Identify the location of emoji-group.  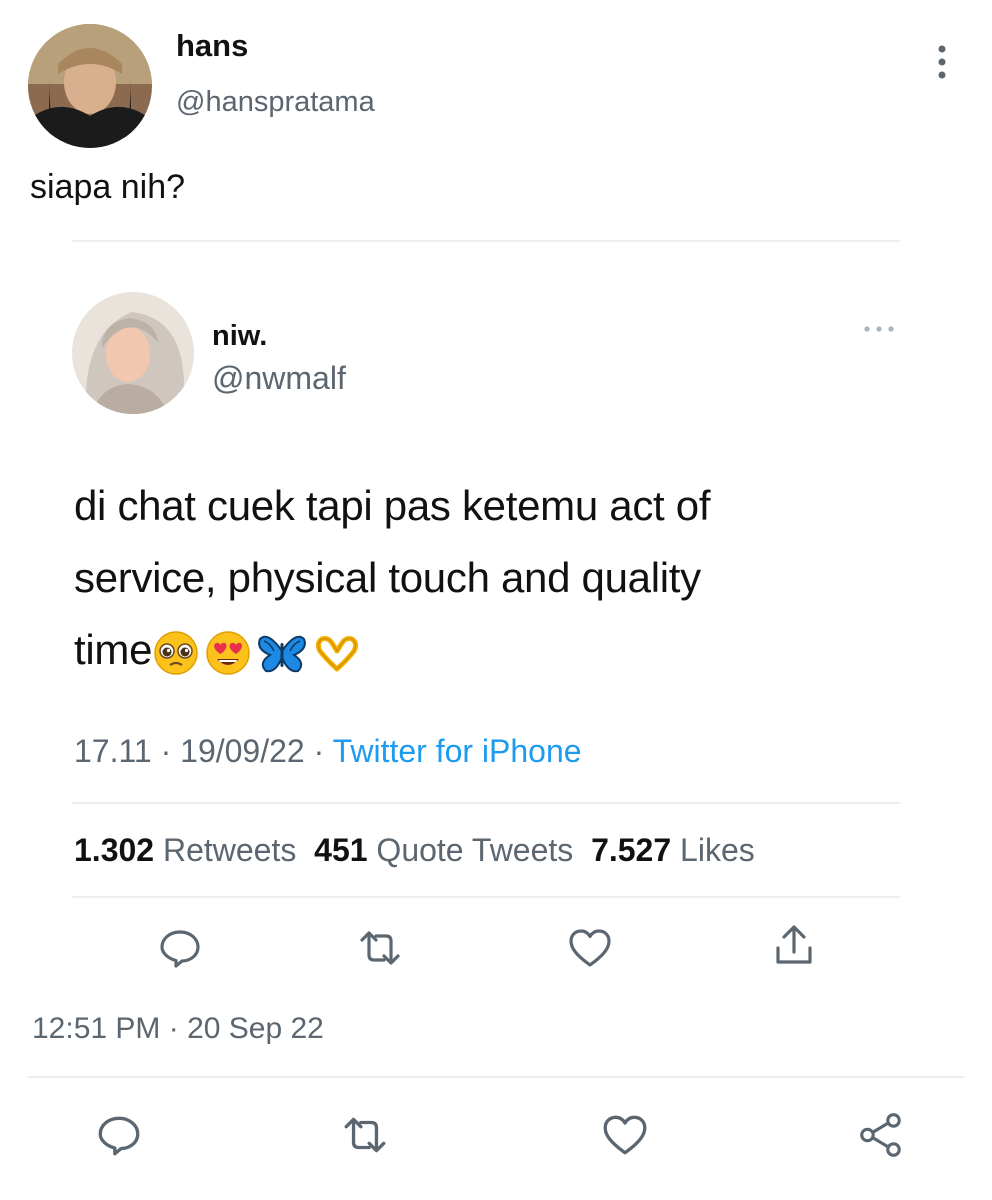
(257, 653).